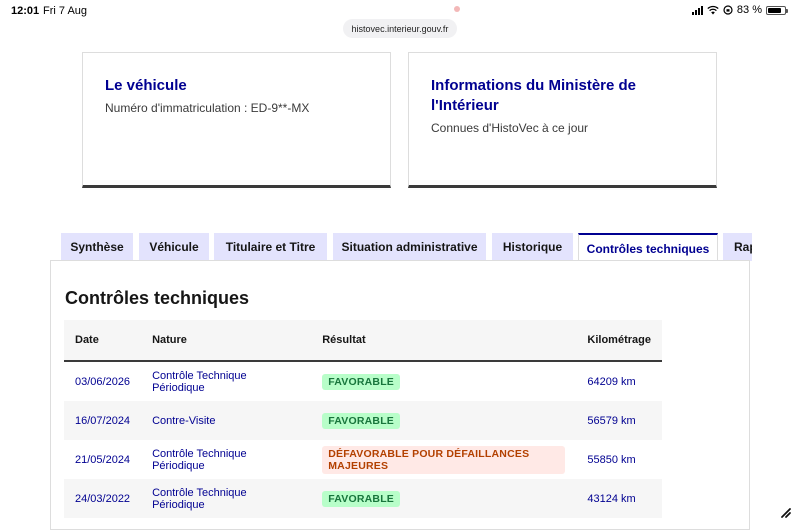 The image size is (800, 530). Describe the element at coordinates (97, 247) in the screenshot. I see `tab-synthese: Synthèse` at that location.